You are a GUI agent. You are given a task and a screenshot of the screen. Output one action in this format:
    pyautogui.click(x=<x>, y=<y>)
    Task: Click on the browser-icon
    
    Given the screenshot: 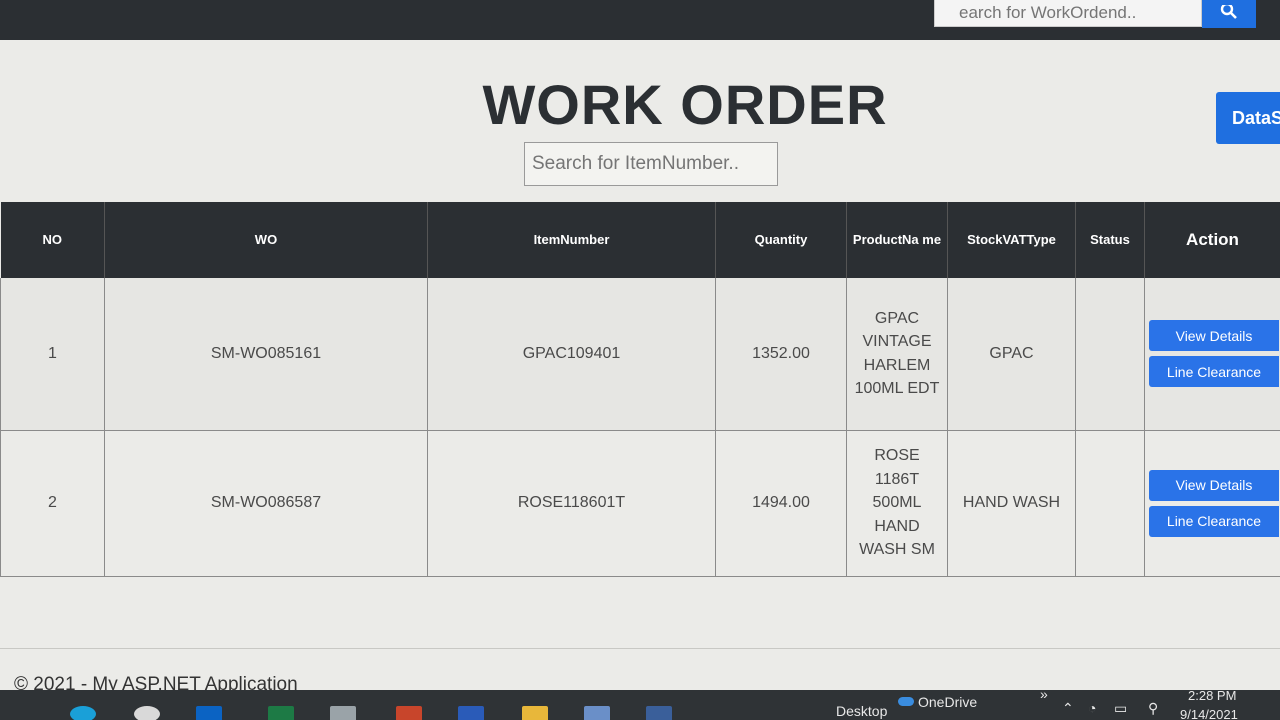 What is the action you would take?
    pyautogui.click(x=147, y=713)
    